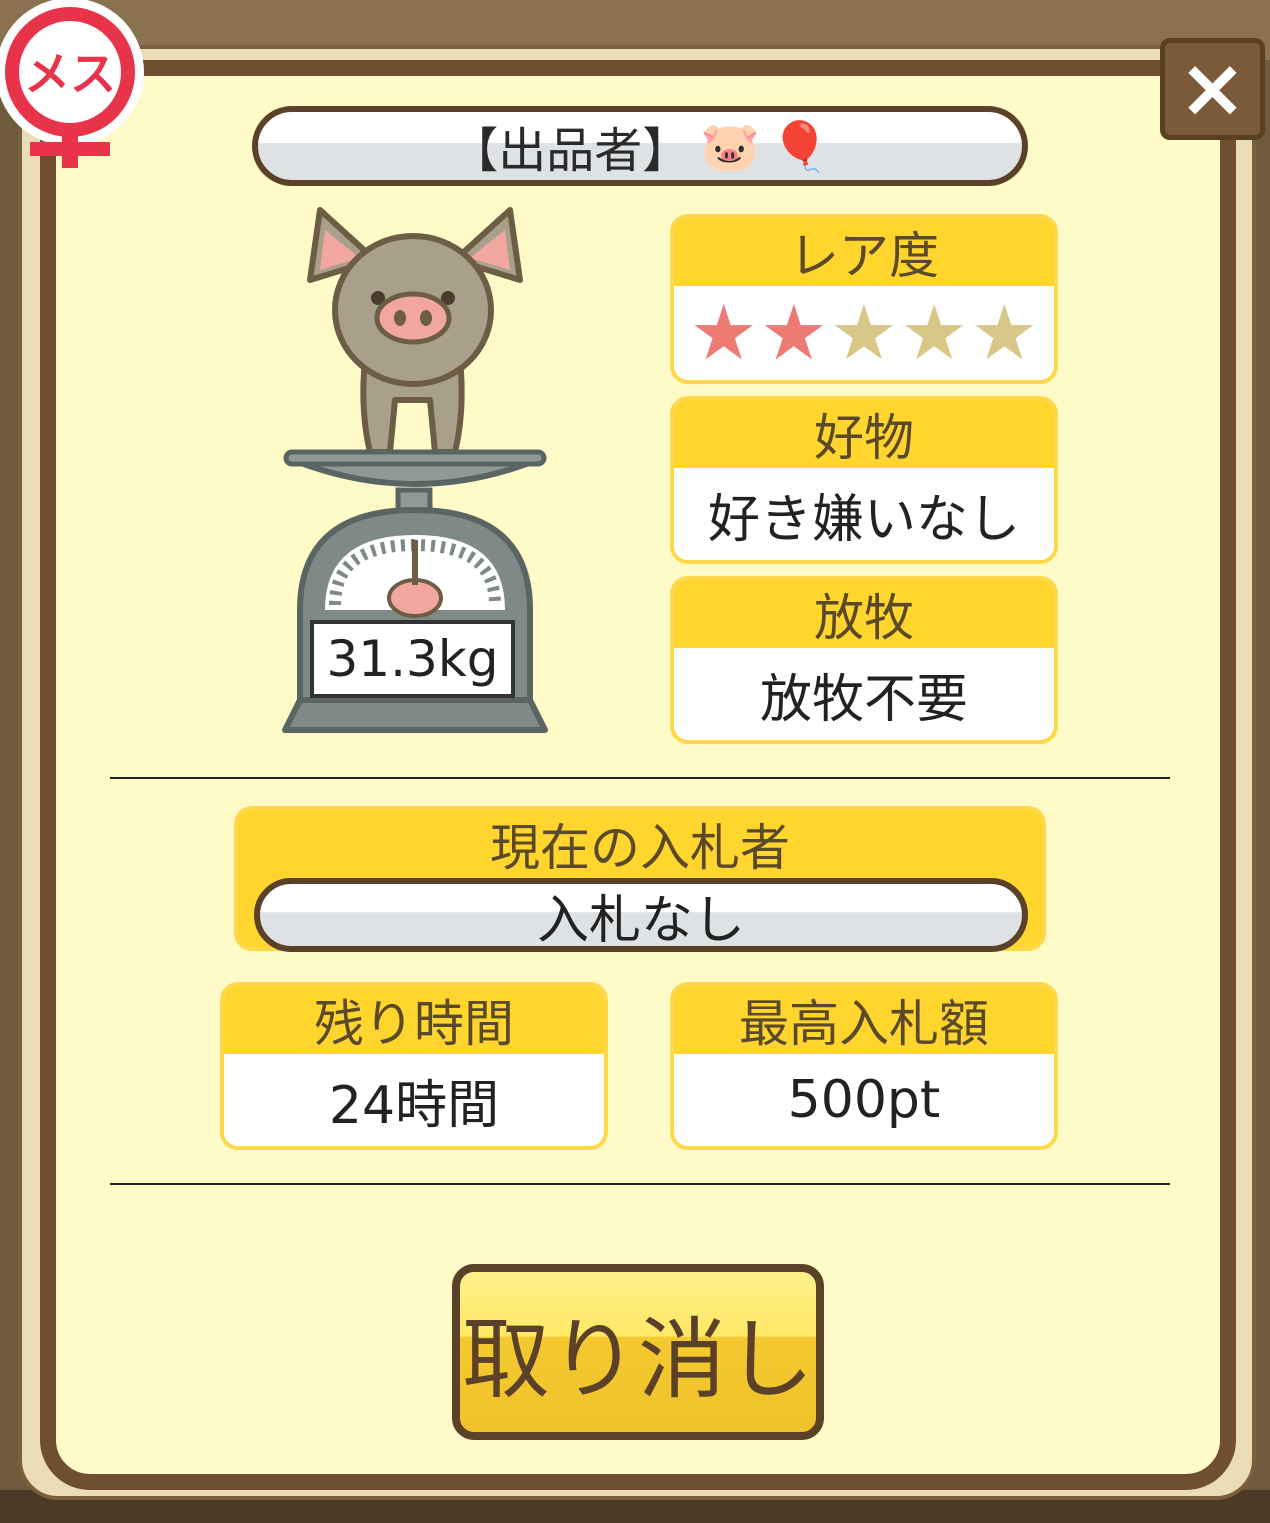  What do you see at coordinates (864, 480) in the screenshot?
I see `favorite-food-card: 好物 好き嫌いなし` at bounding box center [864, 480].